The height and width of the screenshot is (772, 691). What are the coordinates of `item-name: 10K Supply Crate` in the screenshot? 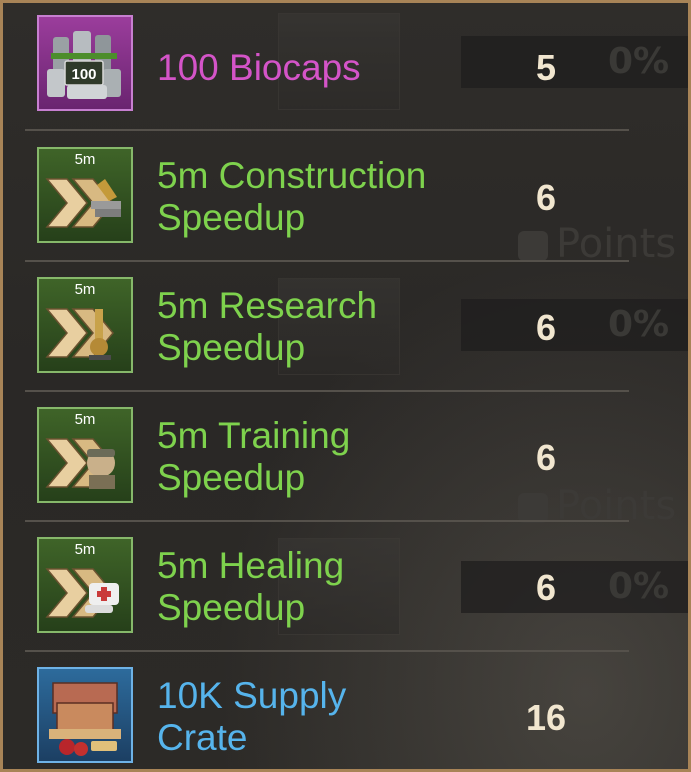 It's located at (251, 717).